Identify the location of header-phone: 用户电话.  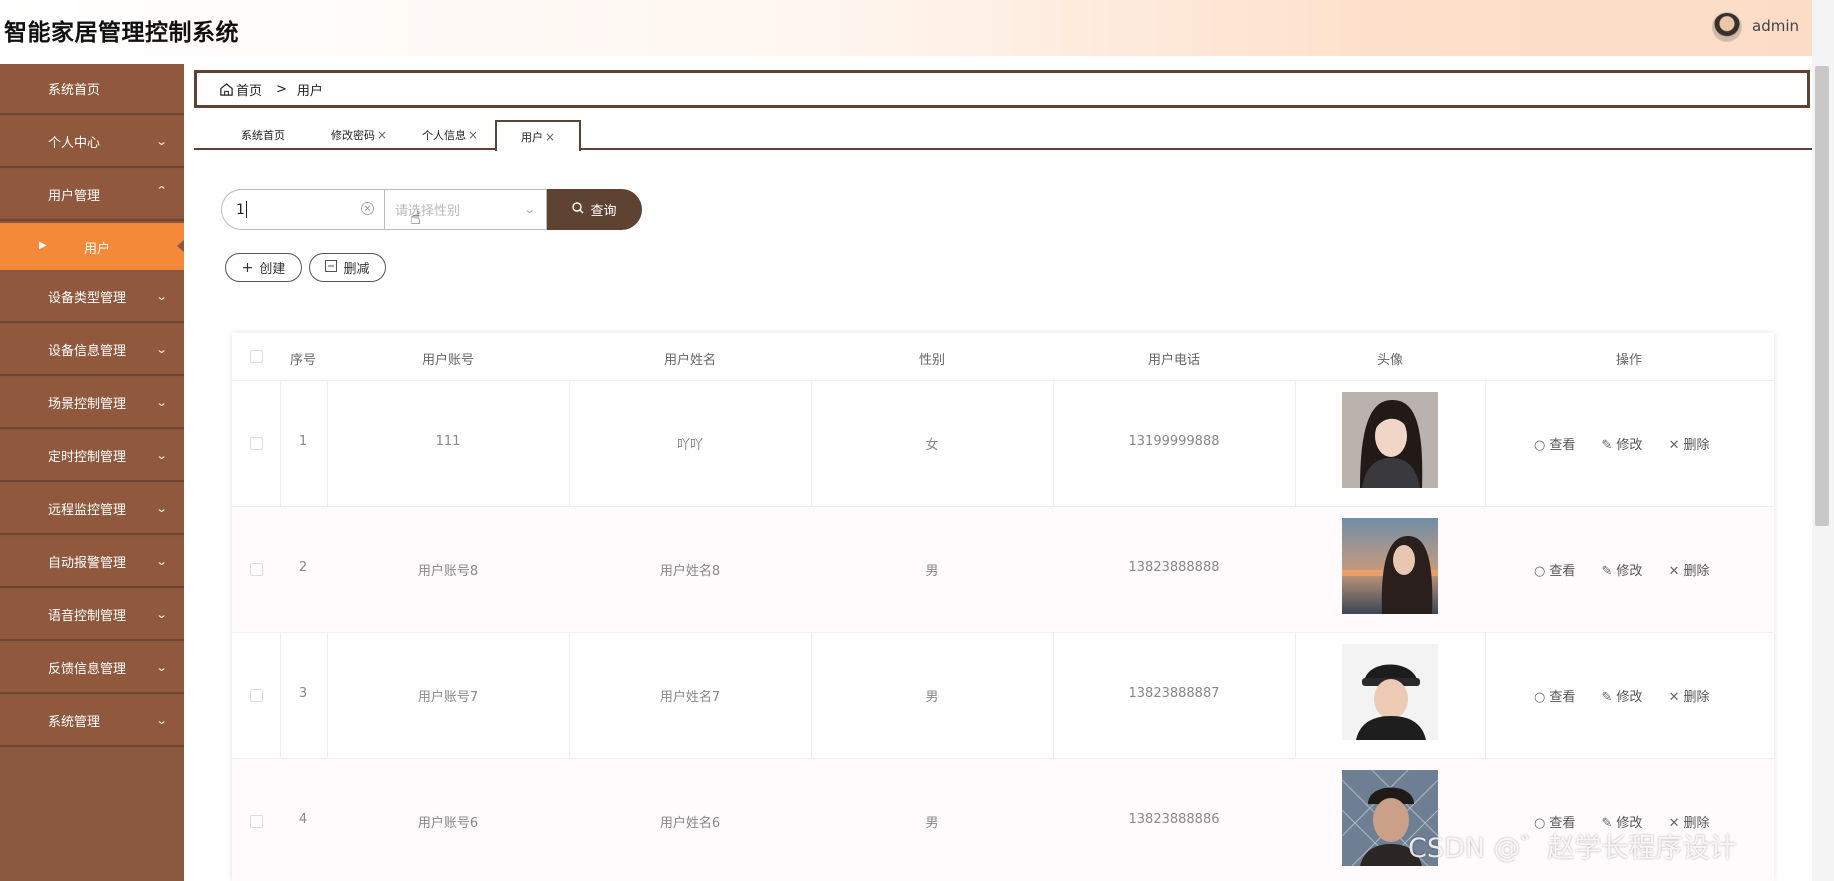
(1174, 360).